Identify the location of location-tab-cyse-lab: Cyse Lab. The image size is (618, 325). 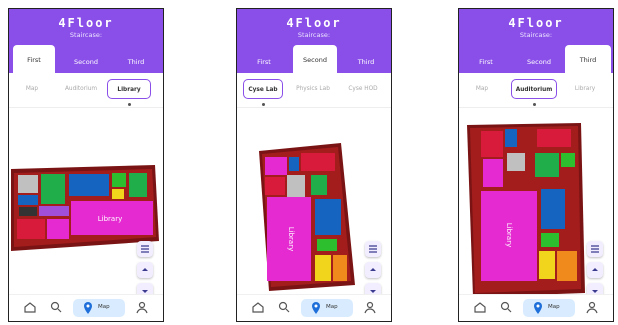
(263, 89).